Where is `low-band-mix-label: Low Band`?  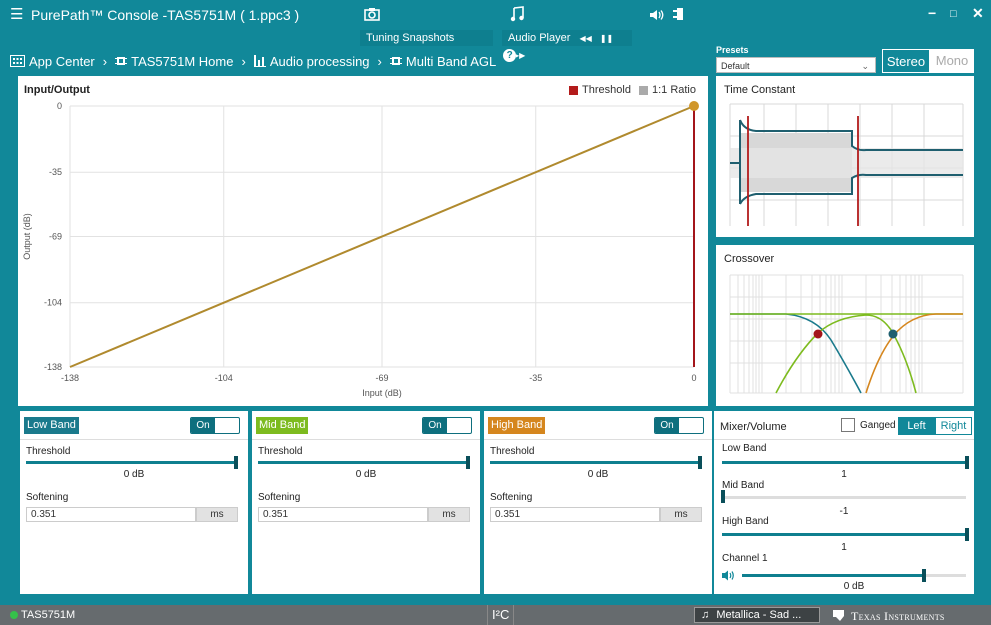
low-band-mix-label: Low Band is located at coordinates (744, 448).